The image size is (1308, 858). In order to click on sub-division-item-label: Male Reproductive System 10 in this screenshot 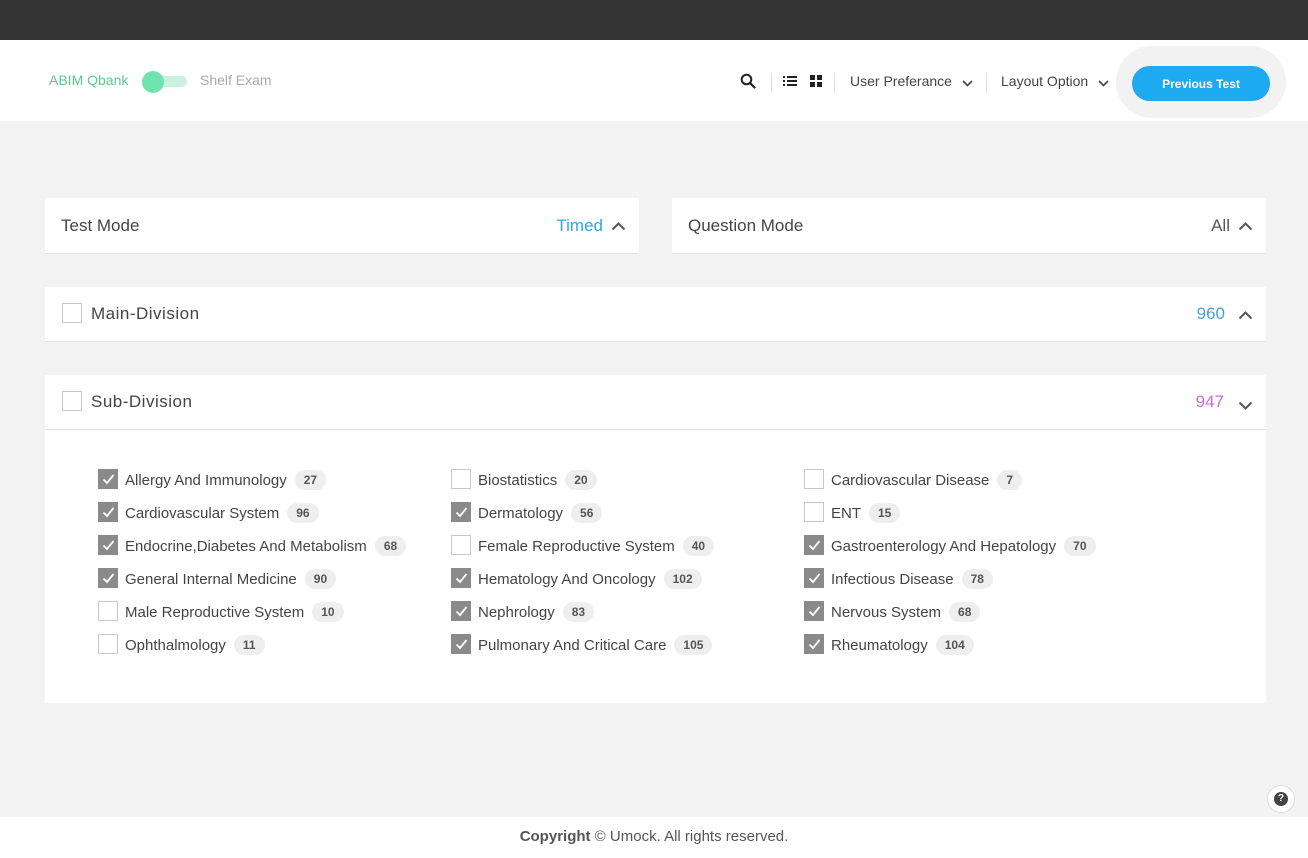, I will do `click(234, 612)`.